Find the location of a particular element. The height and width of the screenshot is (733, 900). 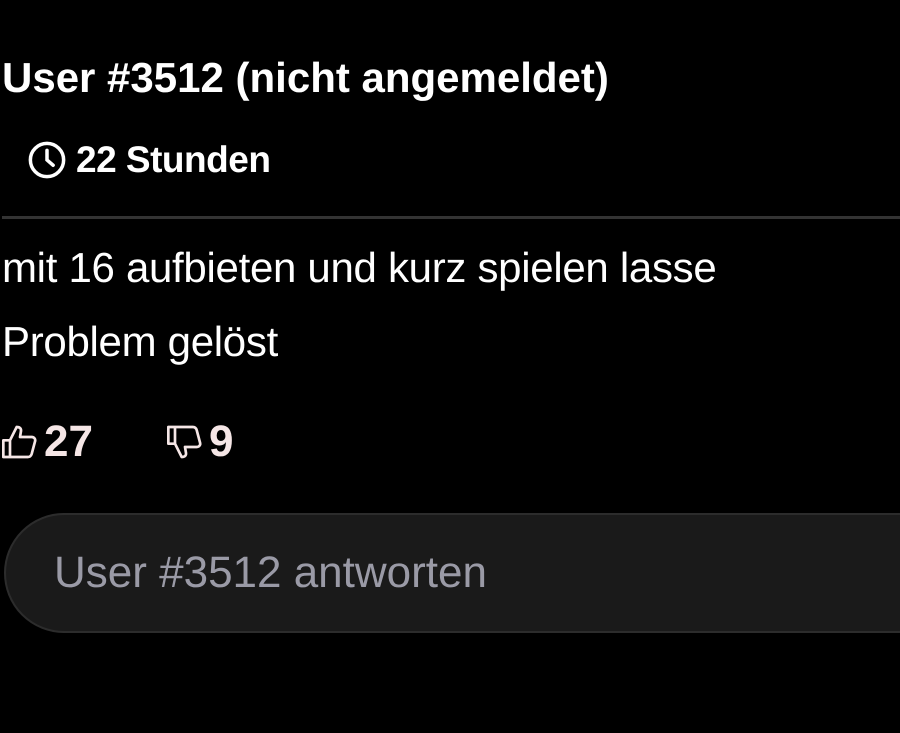

author-name: User #3512 (nicht angemeldet) is located at coordinates (305, 78).